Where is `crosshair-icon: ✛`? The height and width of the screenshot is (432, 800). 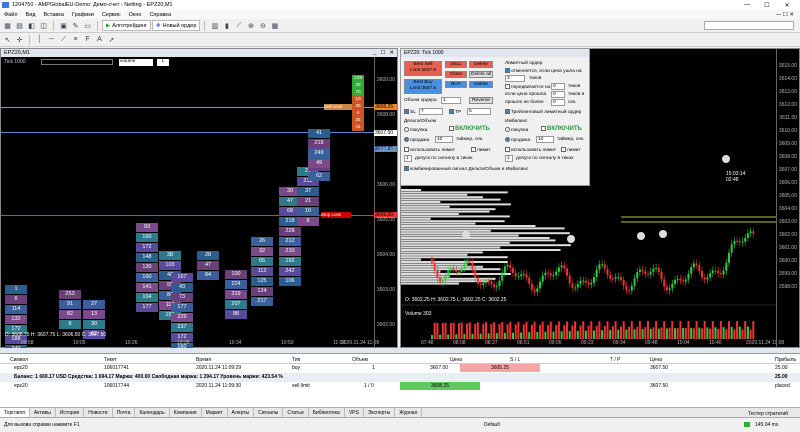 crosshair-icon: ✛ is located at coordinates (19, 39).